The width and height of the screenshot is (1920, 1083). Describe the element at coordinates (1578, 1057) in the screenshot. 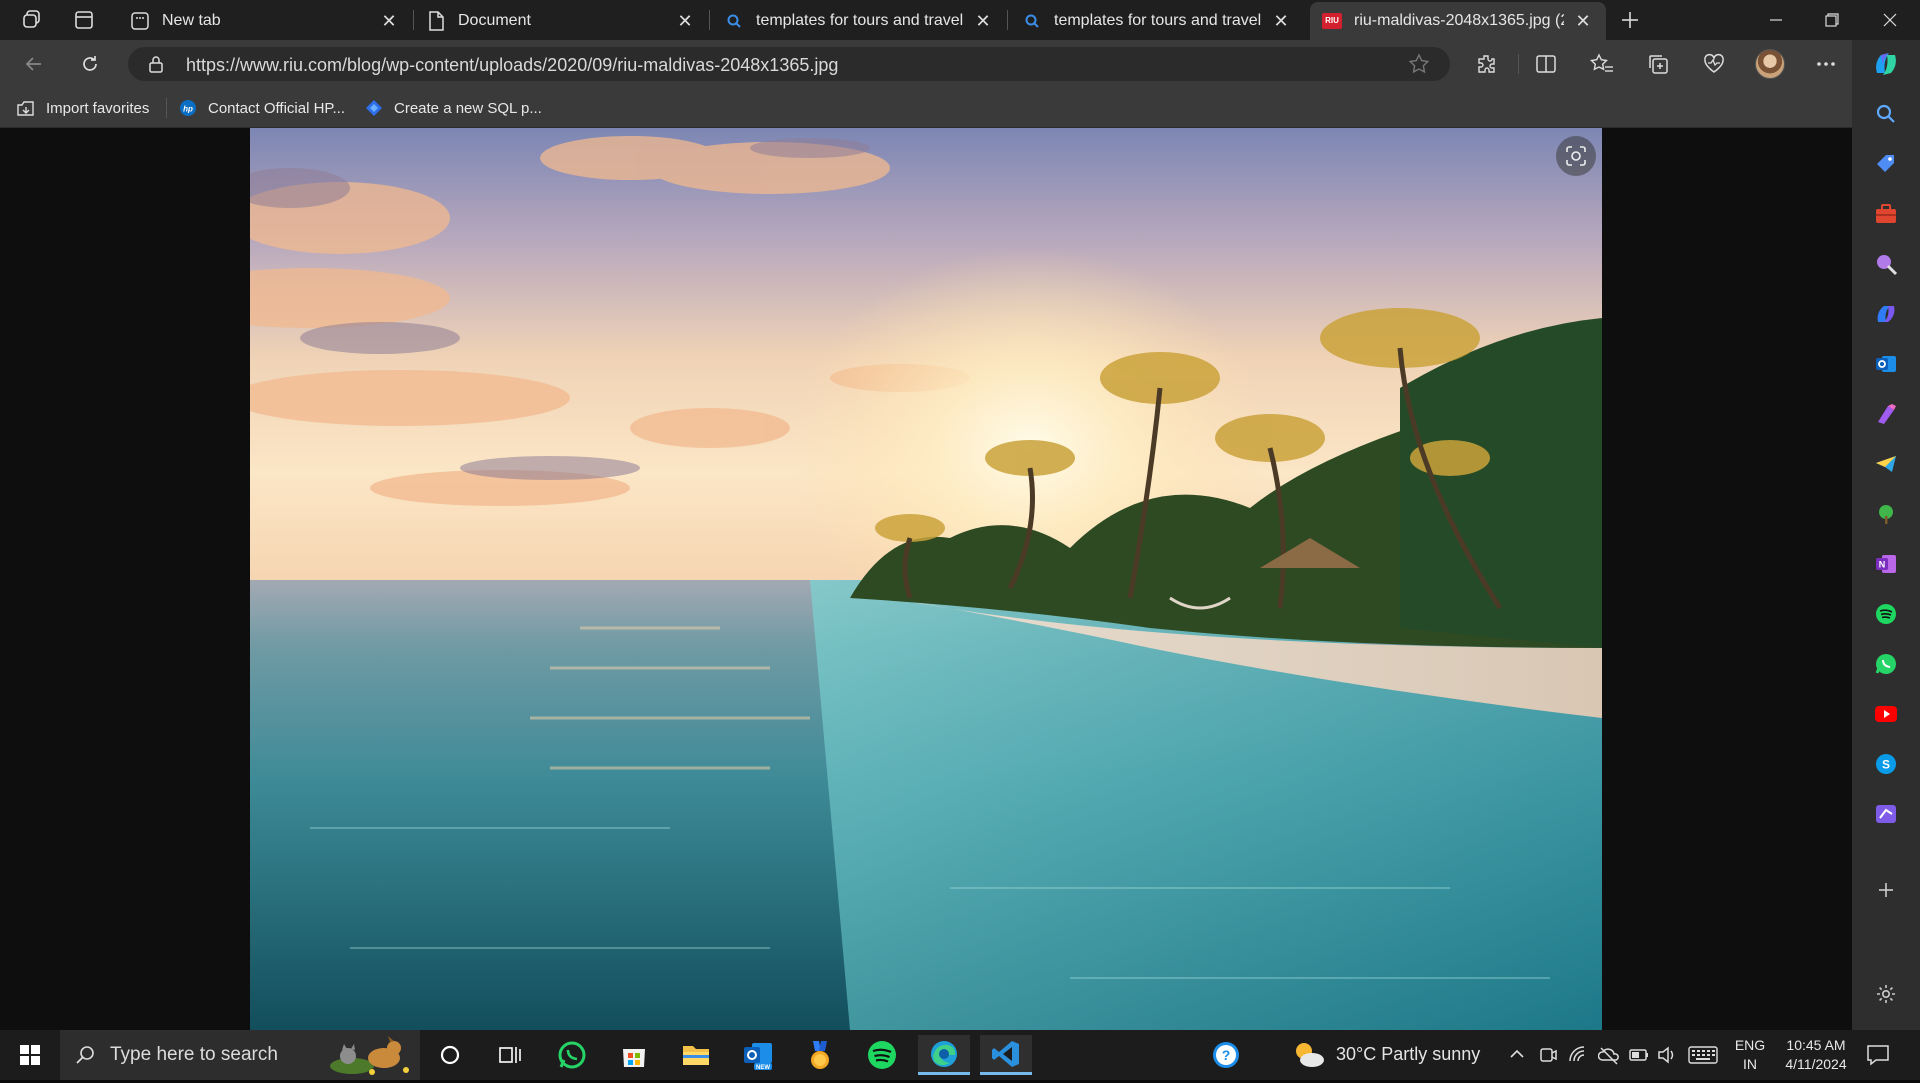

I see `wifi-icon` at that location.